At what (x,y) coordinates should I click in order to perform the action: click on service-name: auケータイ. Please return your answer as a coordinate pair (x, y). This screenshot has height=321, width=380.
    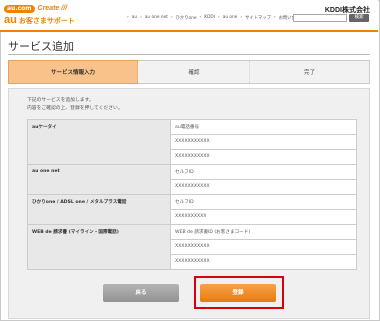
    Looking at the image, I should click on (99, 142).